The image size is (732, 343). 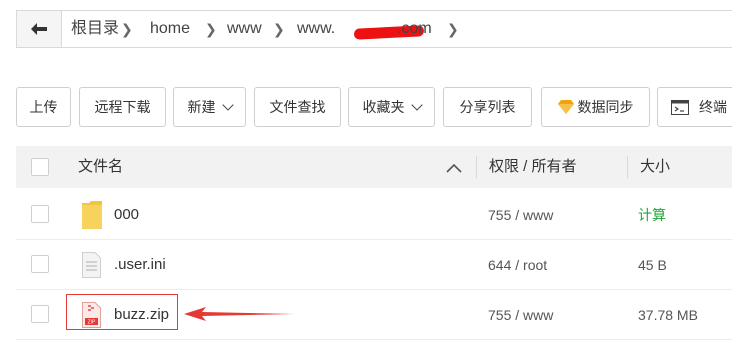 I want to click on upload-label: 上传, so click(x=43, y=107).